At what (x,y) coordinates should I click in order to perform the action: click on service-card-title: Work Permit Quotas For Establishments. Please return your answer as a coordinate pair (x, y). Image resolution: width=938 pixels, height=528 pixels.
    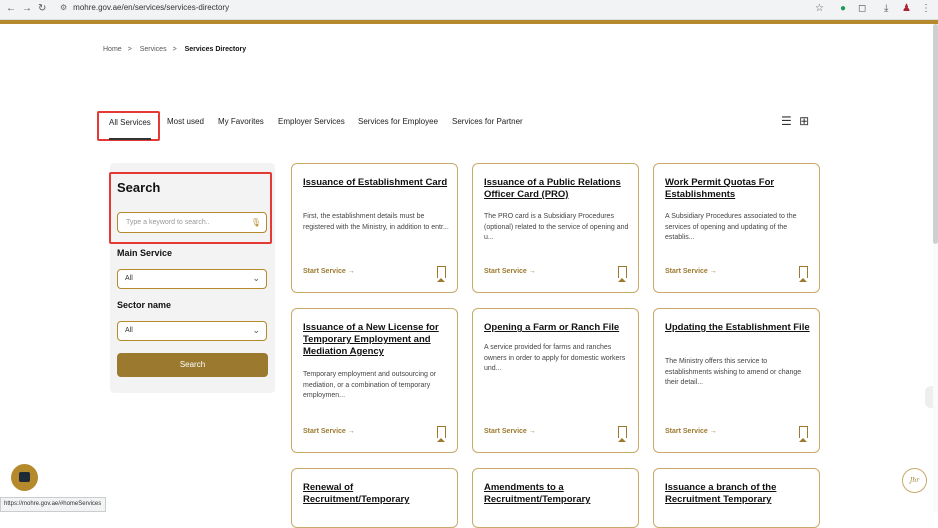
    Looking at the image, I should click on (739, 189).